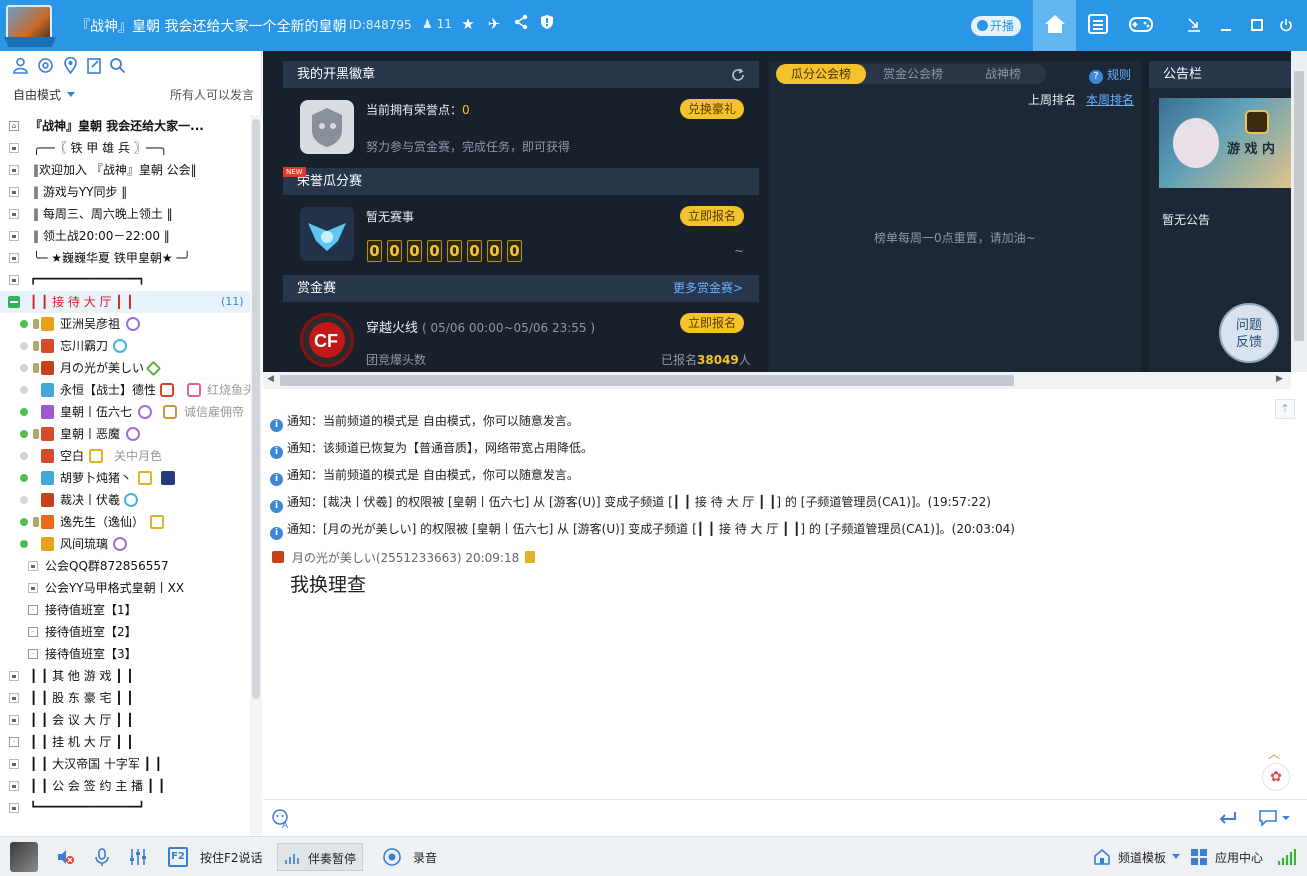 This screenshot has height=876, width=1307. What do you see at coordinates (125, 214) in the screenshot?
I see `tree-channel: ‖ 每周三、周六晚上领土 ‖` at bounding box center [125, 214].